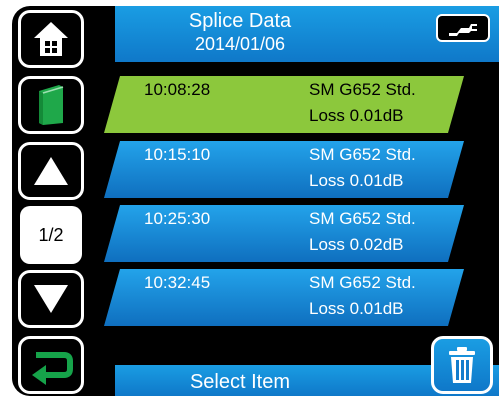 Image resolution: width=500 pixels, height=398 pixels. I want to click on home-button, so click(51, 39).